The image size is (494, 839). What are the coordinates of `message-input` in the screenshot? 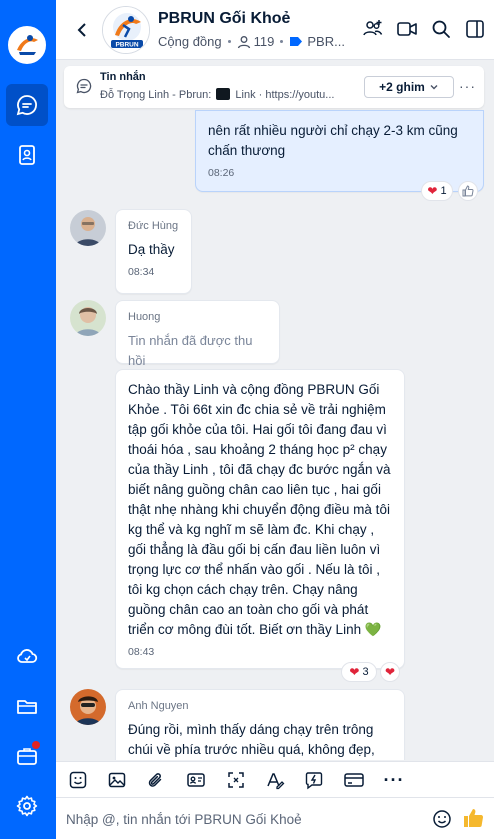 It's located at (241, 819).